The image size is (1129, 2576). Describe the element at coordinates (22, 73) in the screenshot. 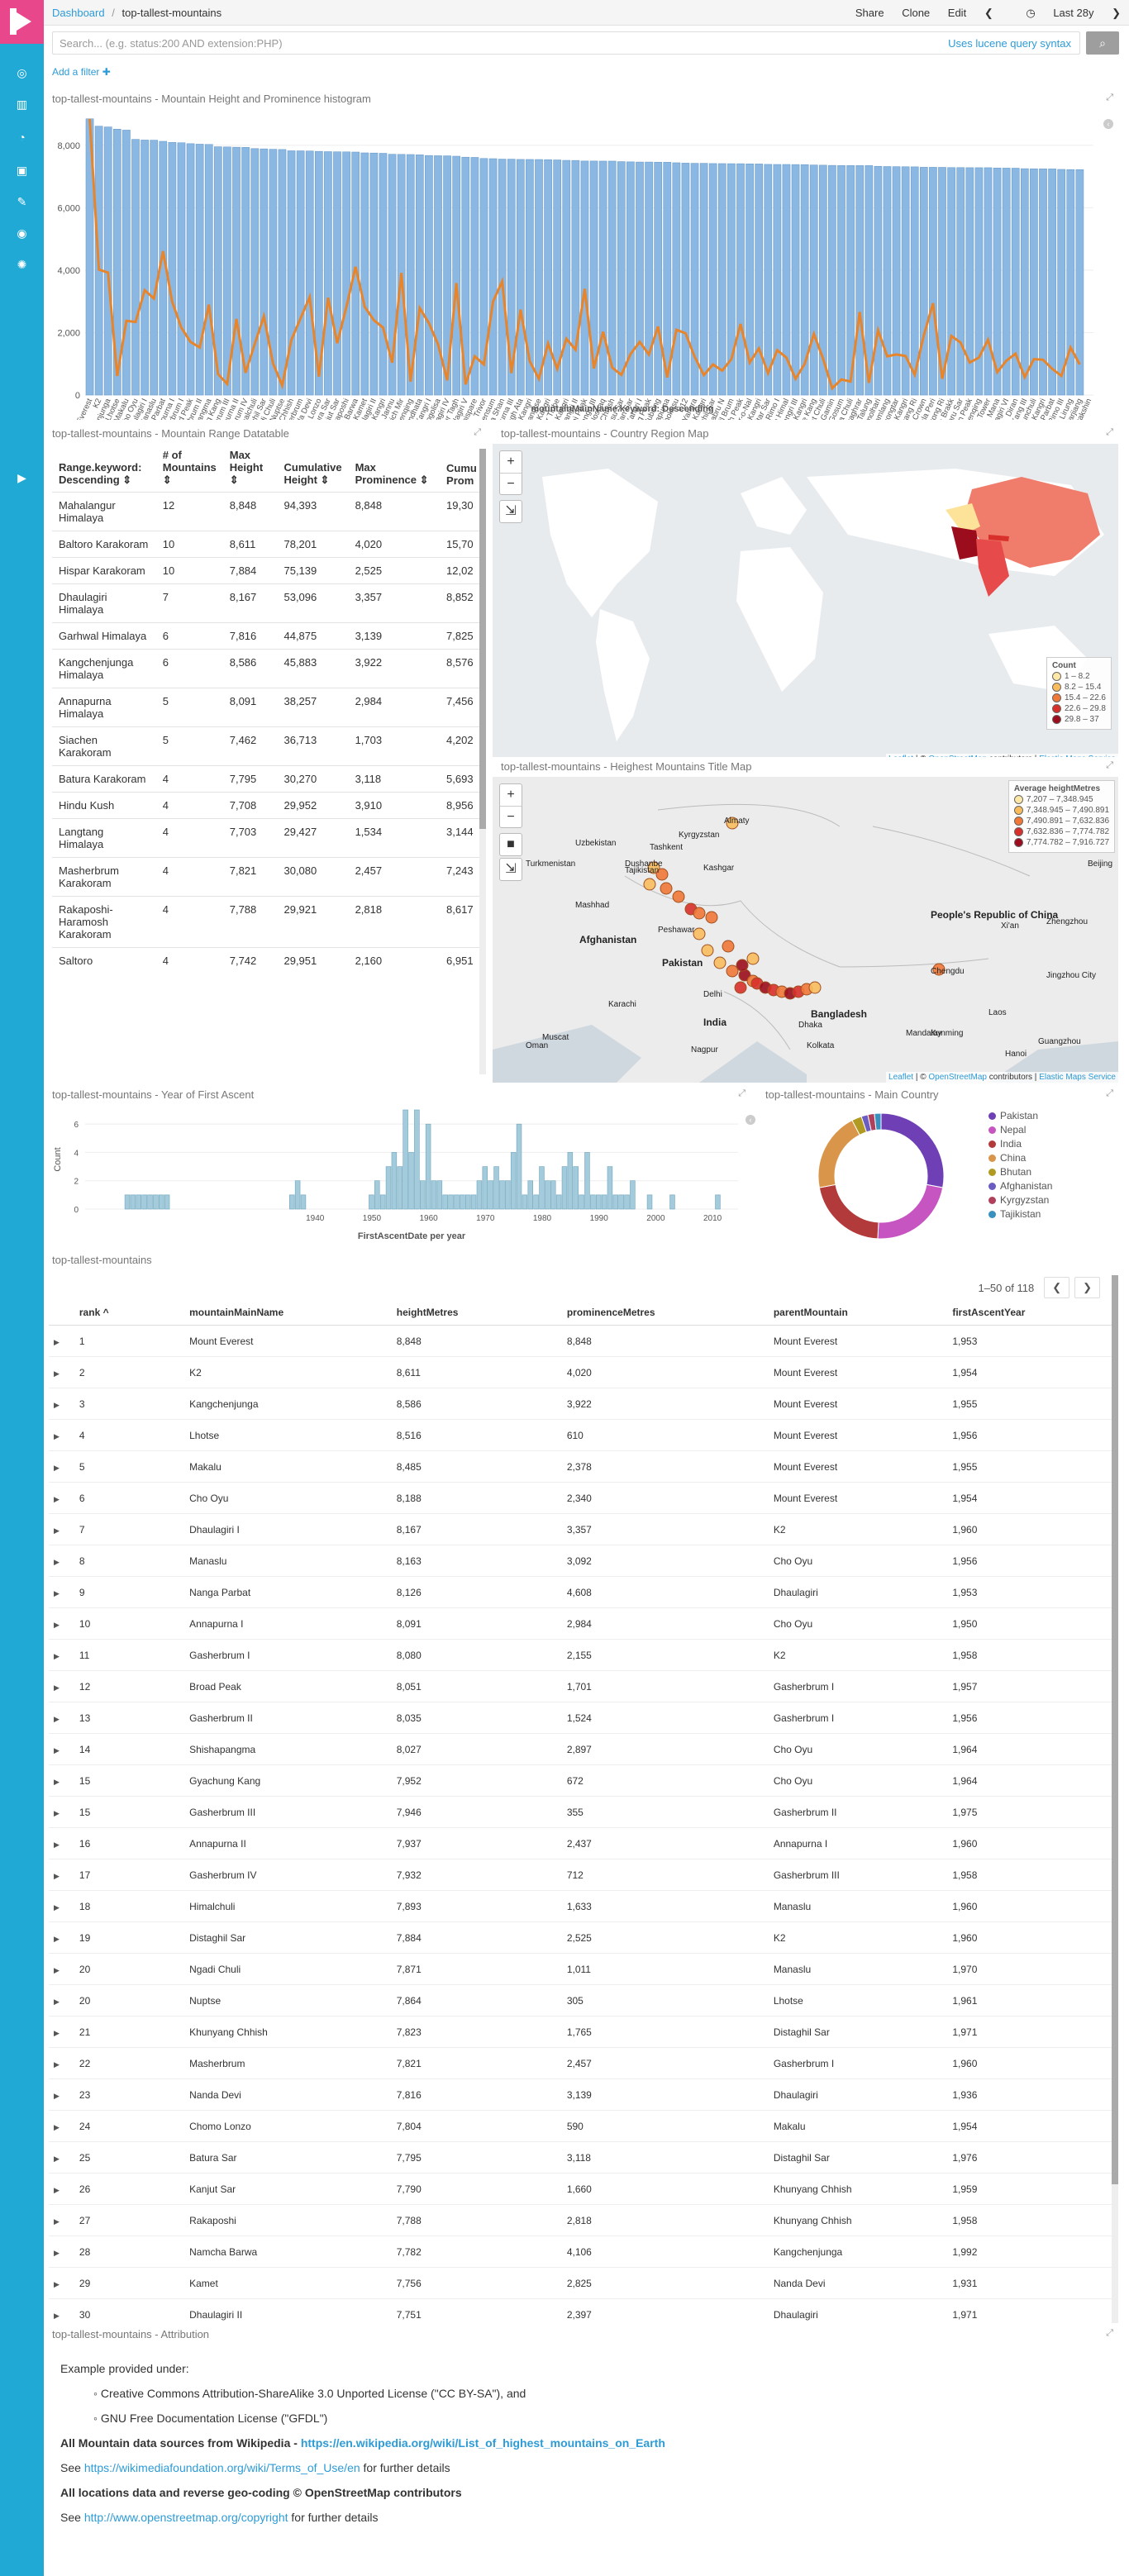

I see `discover-icon: ◎` at that location.